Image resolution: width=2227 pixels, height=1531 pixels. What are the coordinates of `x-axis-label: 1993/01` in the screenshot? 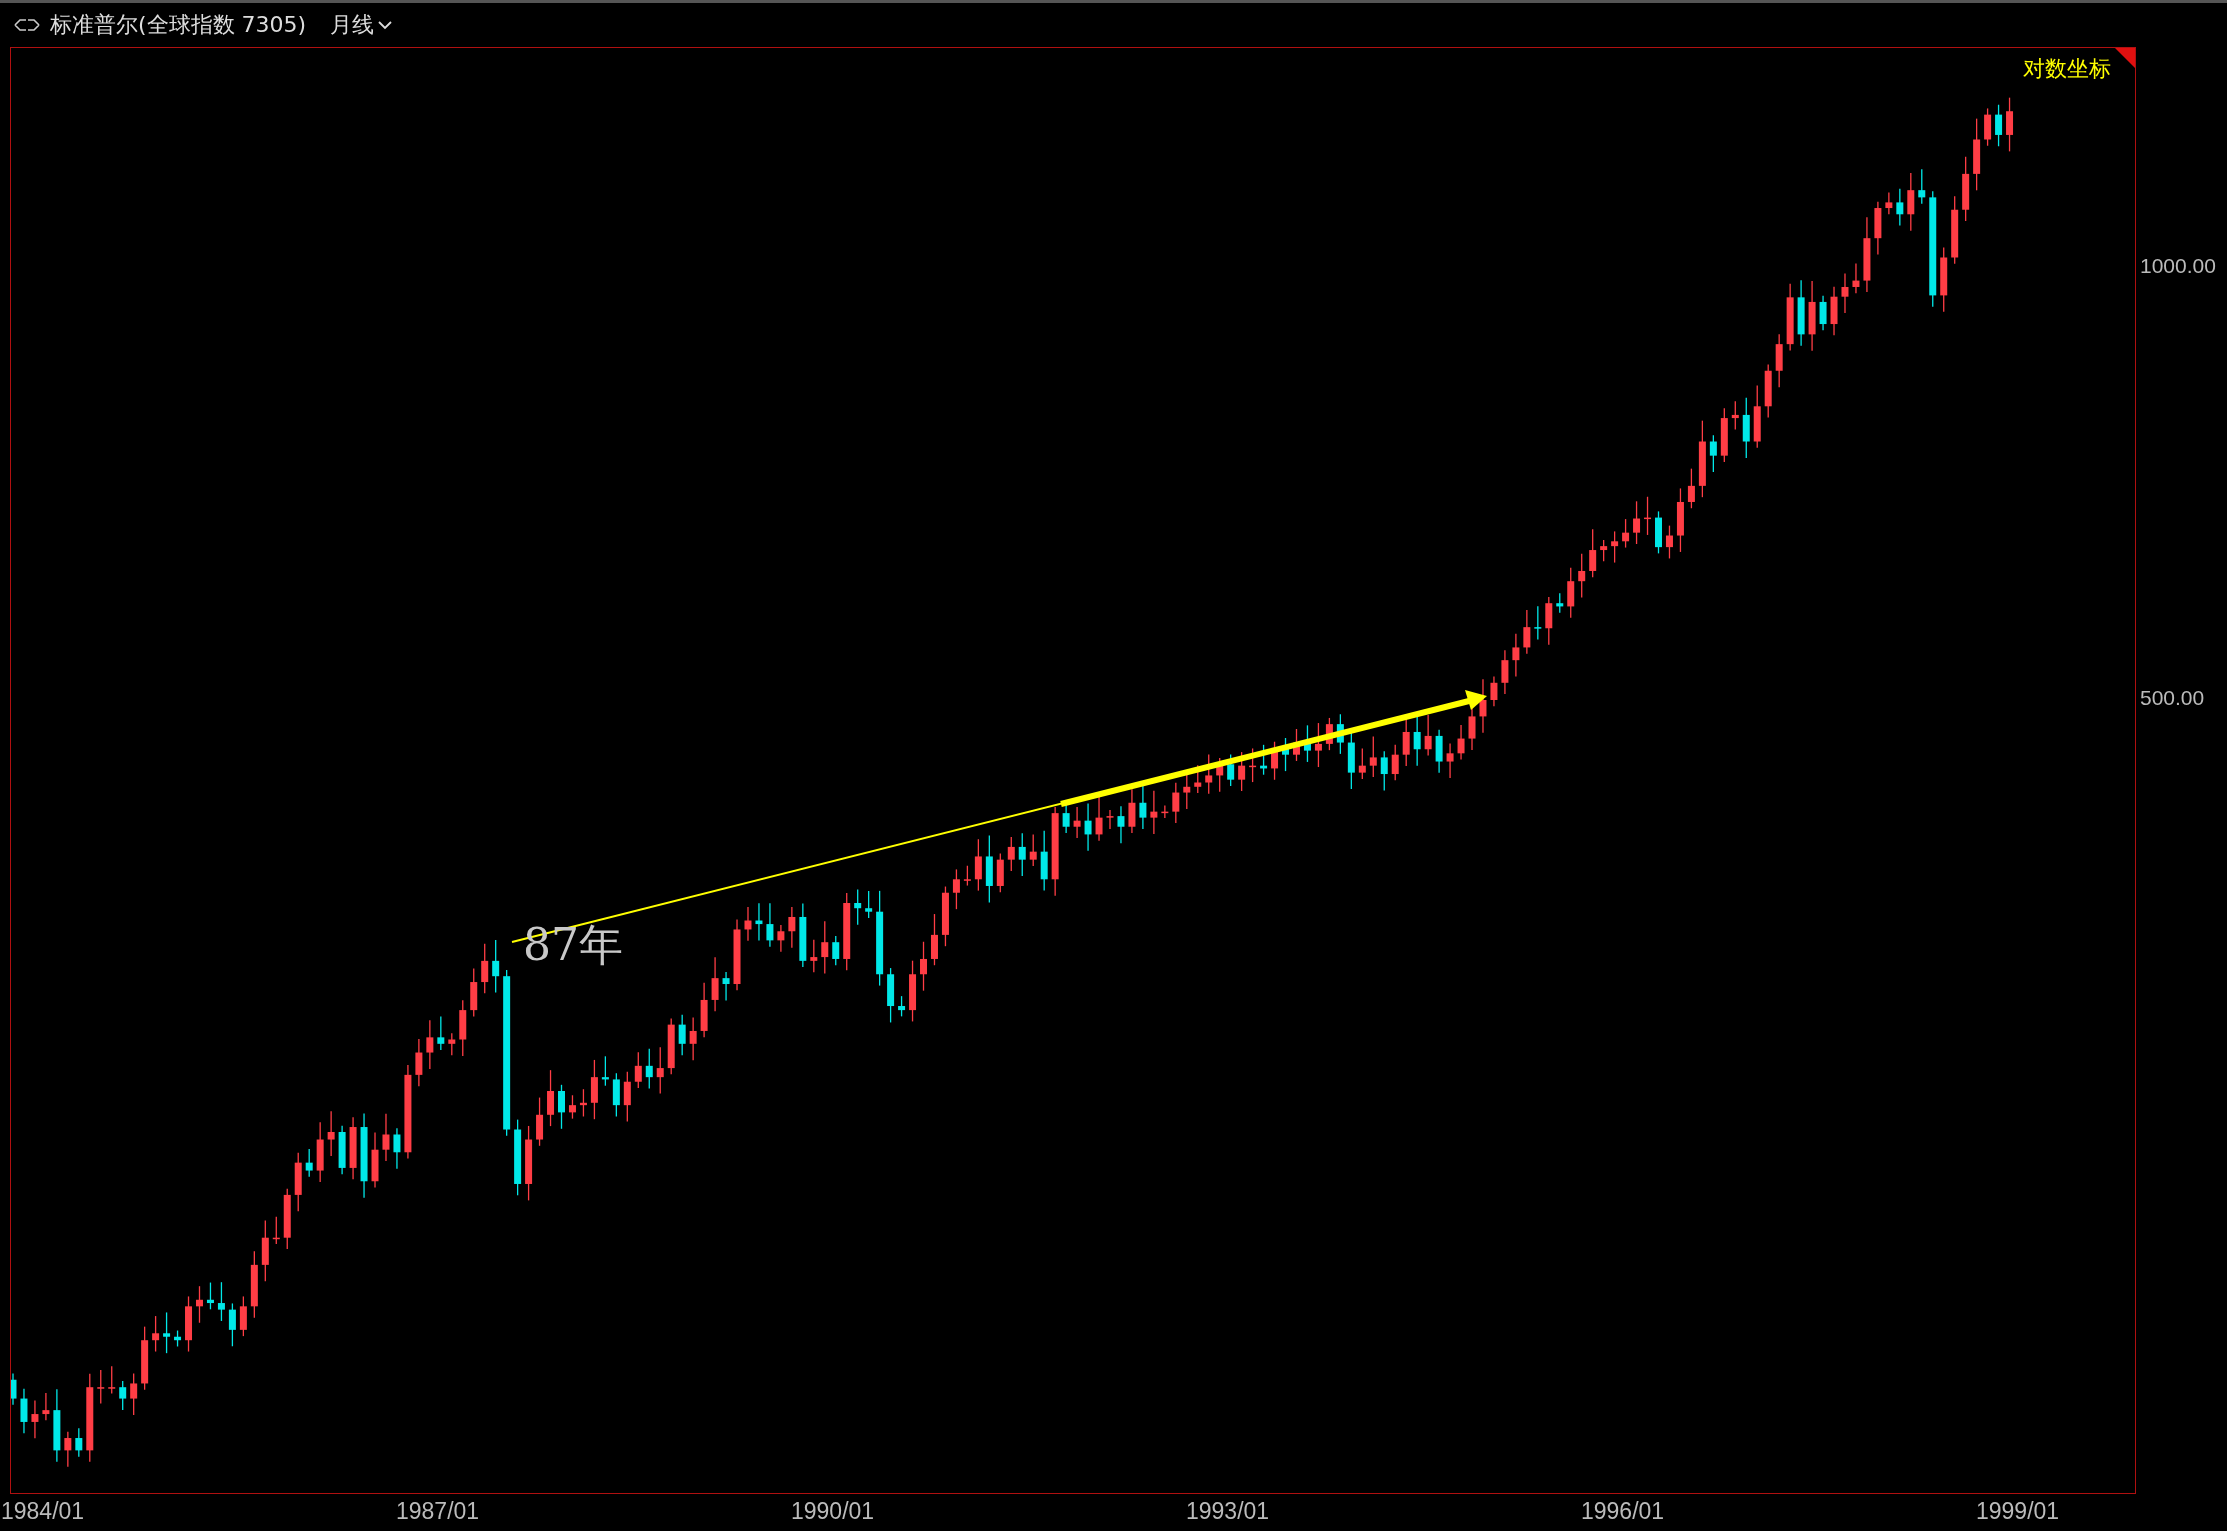 It's located at (1228, 1511).